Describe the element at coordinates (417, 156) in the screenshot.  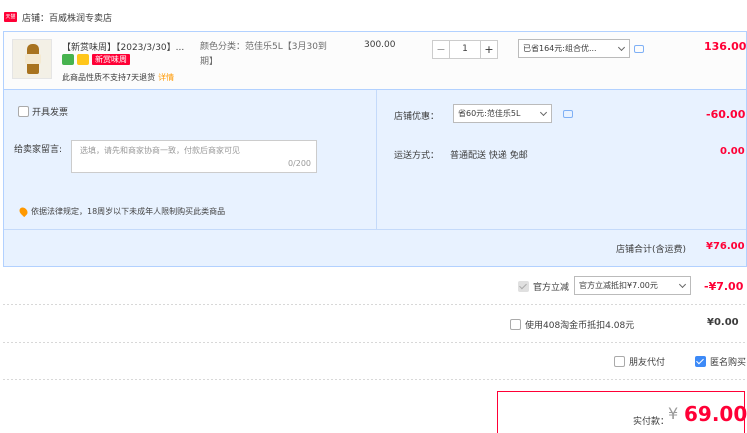
I see `shipping-label: 运送方式：` at that location.